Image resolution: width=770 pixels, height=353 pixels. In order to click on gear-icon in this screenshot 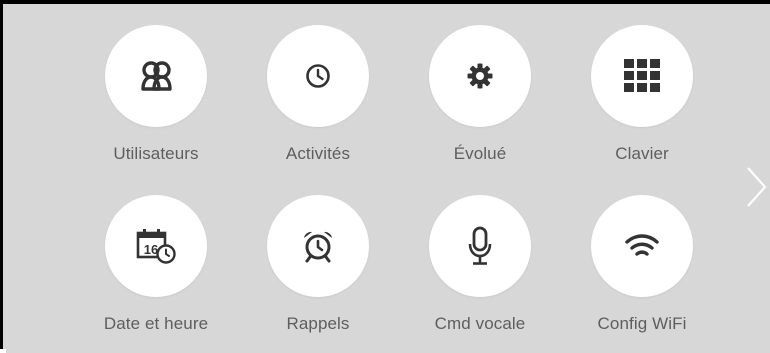, I will do `click(480, 76)`.